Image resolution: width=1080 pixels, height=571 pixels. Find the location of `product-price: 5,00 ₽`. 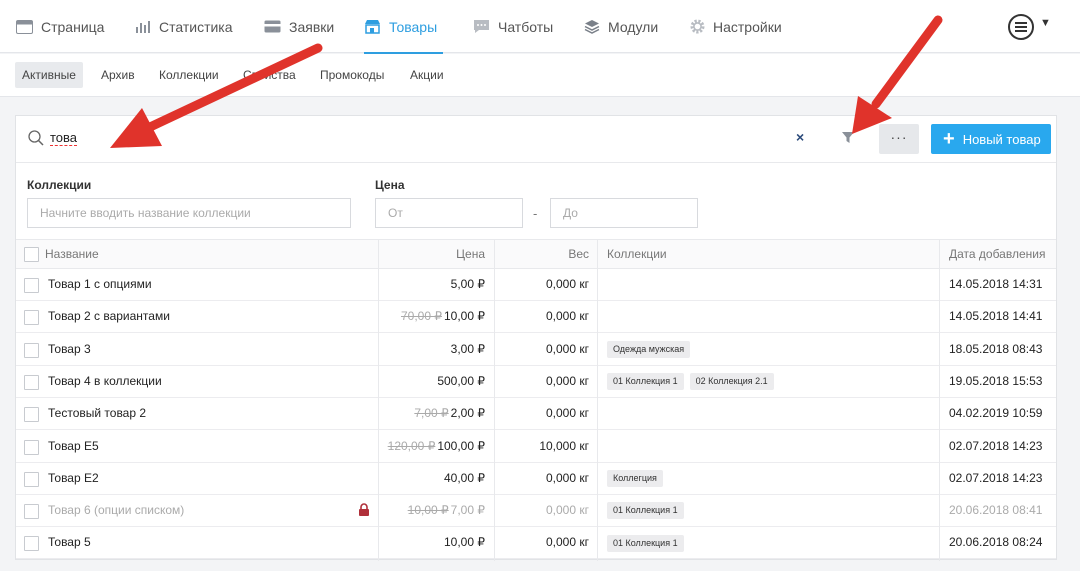

product-price: 5,00 ₽ is located at coordinates (431, 284).